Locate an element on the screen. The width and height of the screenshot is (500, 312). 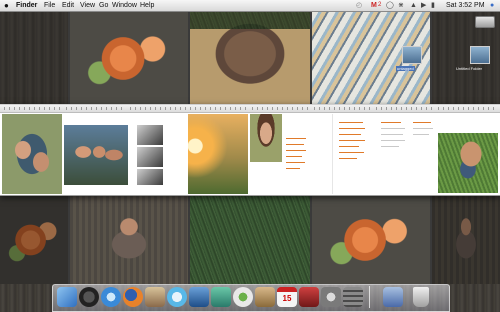
dreamweaver-icon is located at coordinates (221, 297).